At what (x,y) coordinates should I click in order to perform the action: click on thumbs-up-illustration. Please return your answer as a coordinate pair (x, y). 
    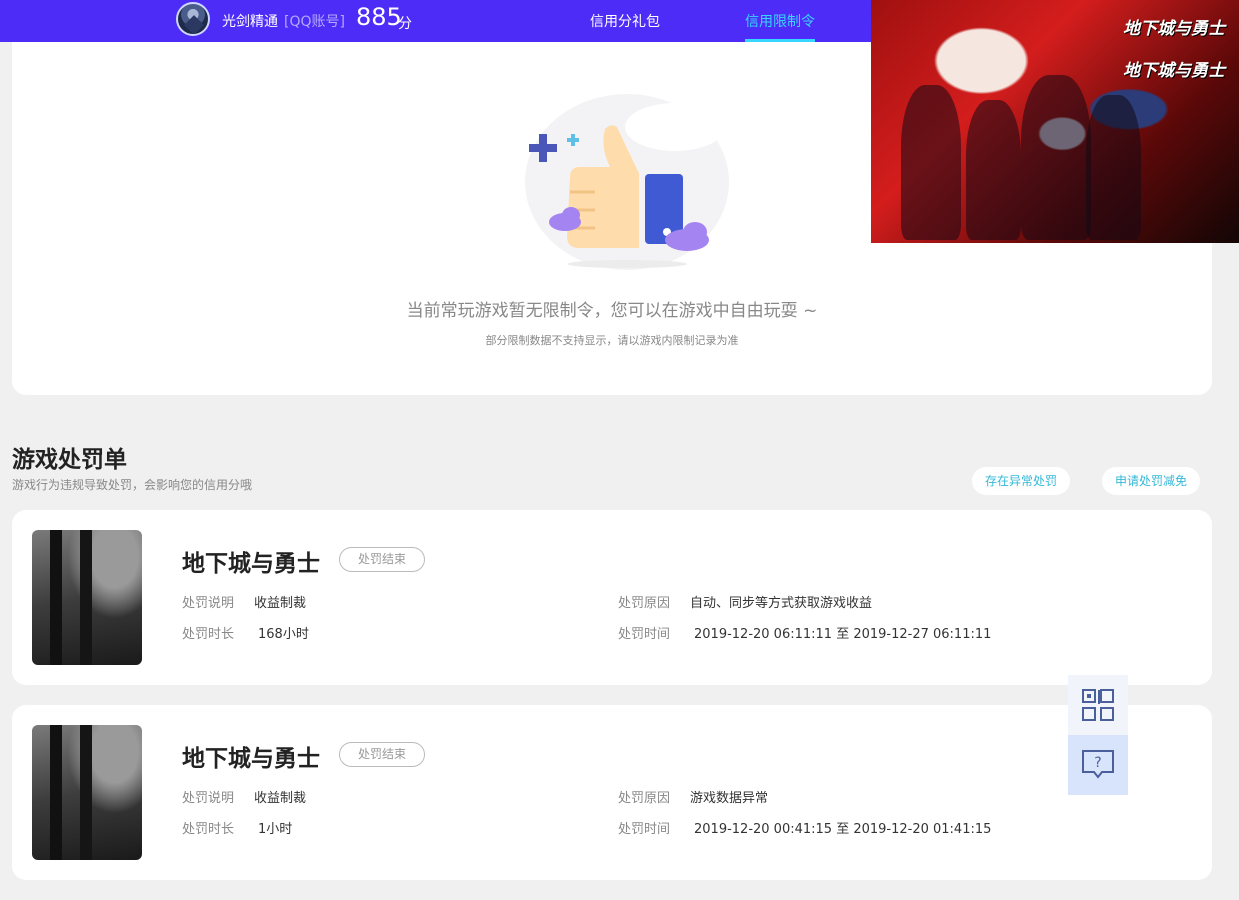
    Looking at the image, I should click on (627, 182).